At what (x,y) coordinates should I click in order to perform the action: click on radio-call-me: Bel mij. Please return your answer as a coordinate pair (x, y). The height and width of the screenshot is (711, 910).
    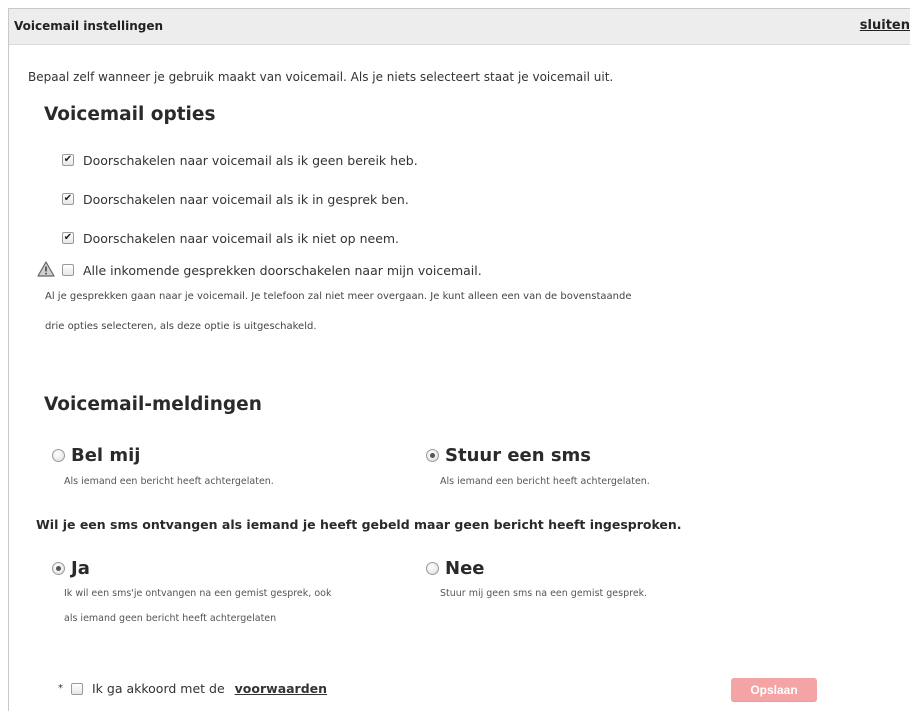
    Looking at the image, I should click on (96, 455).